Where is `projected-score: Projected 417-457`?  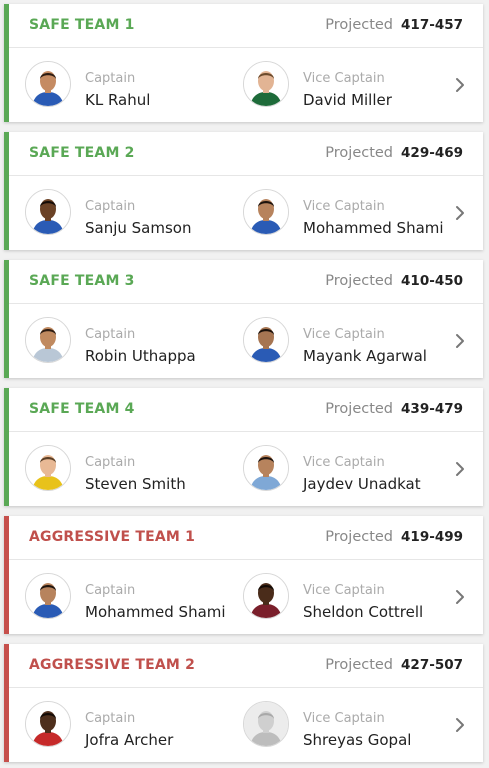
projected-score: Projected 417-457 is located at coordinates (394, 25).